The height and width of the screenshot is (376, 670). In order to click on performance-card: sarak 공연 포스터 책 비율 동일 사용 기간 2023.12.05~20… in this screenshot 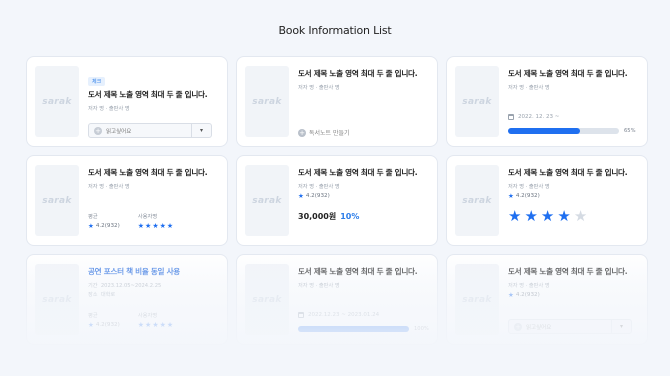, I will do `click(127, 299)`.